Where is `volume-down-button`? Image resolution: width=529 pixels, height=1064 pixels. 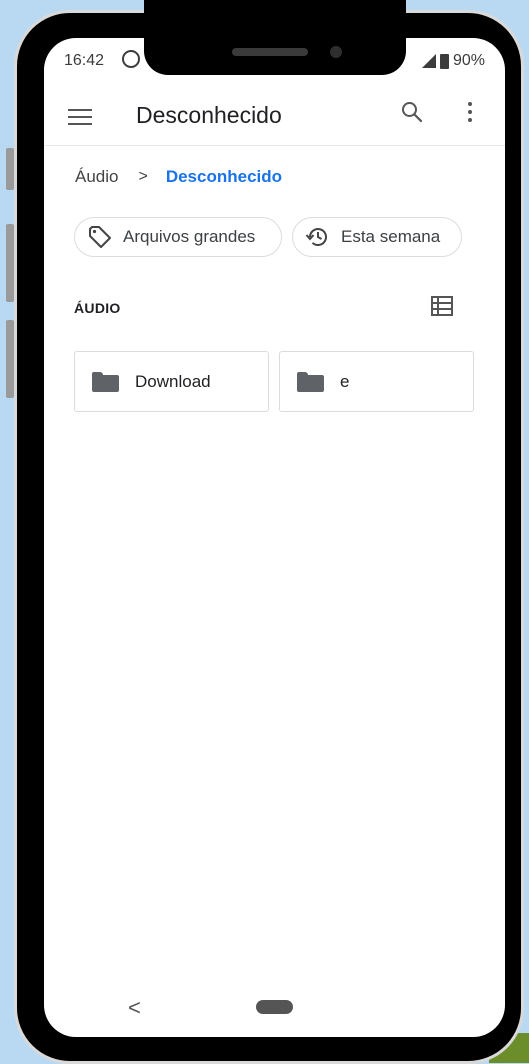
volume-down-button is located at coordinates (10, 359).